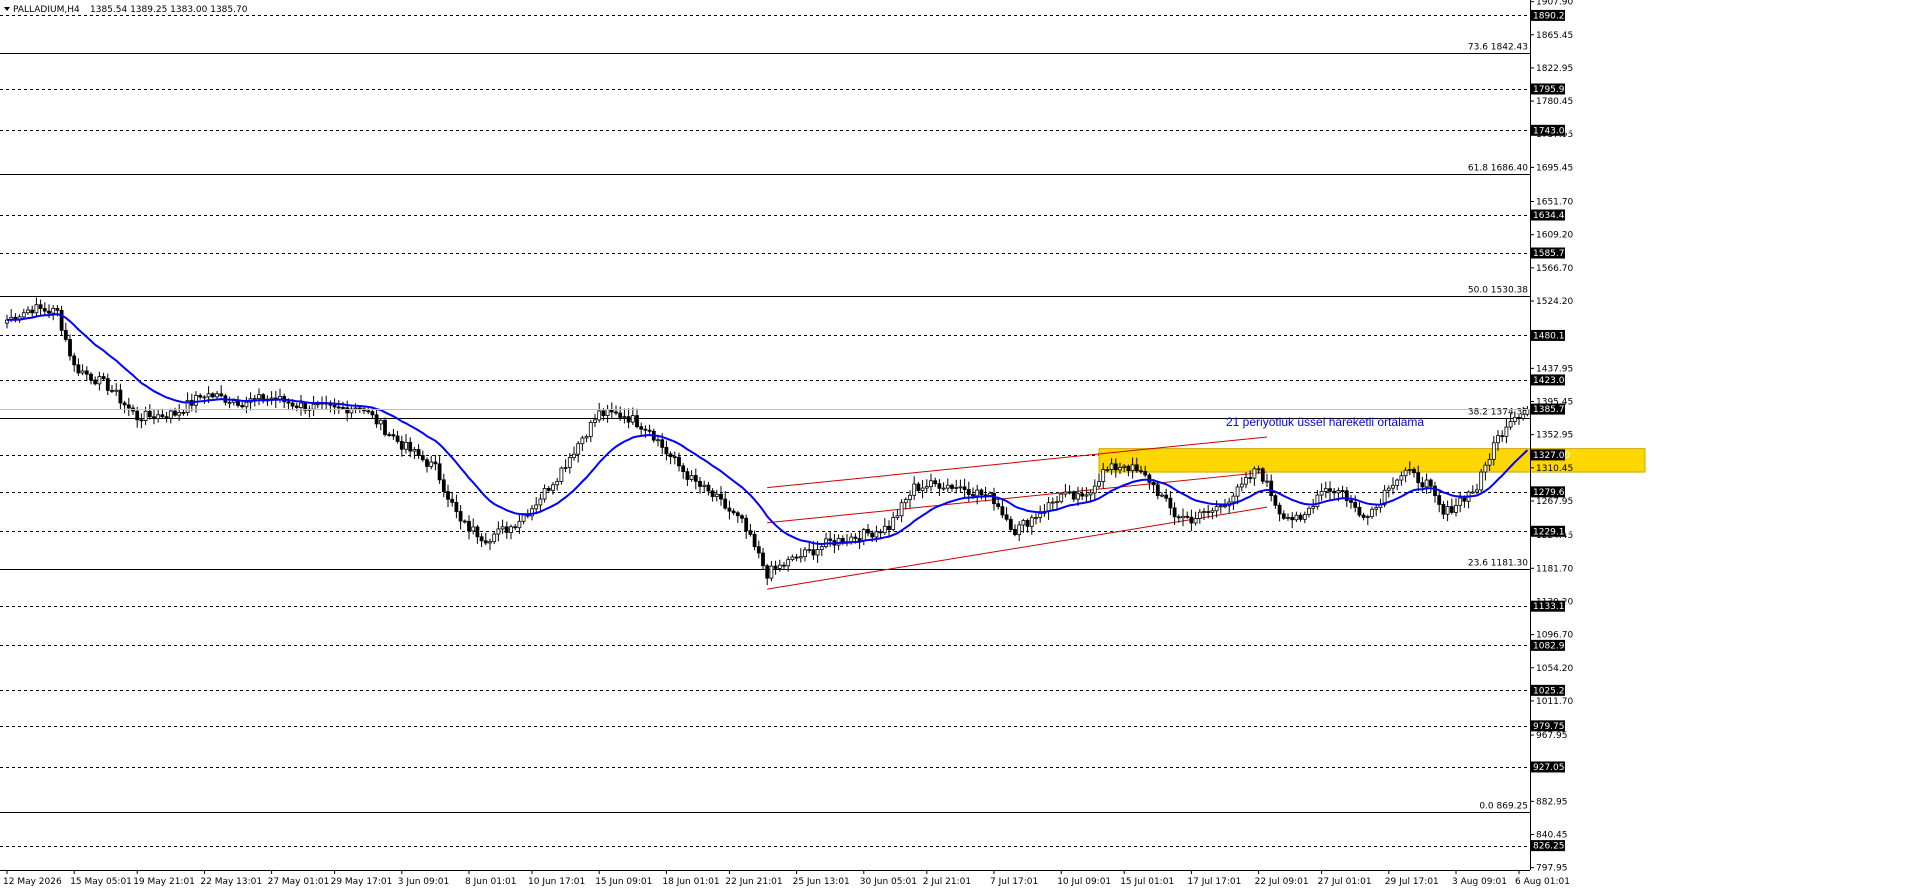 The width and height of the screenshot is (1916, 888). What do you see at coordinates (1214, 882) in the screenshot?
I see `x-tick-label: 17 Jul 17:01` at bounding box center [1214, 882].